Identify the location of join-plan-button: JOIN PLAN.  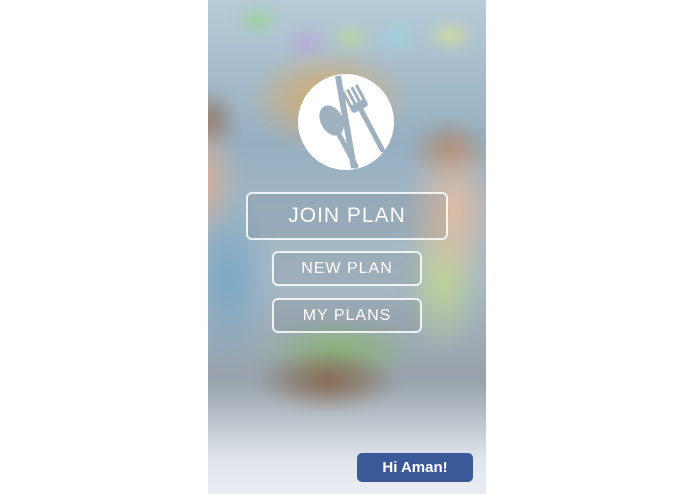
(347, 216).